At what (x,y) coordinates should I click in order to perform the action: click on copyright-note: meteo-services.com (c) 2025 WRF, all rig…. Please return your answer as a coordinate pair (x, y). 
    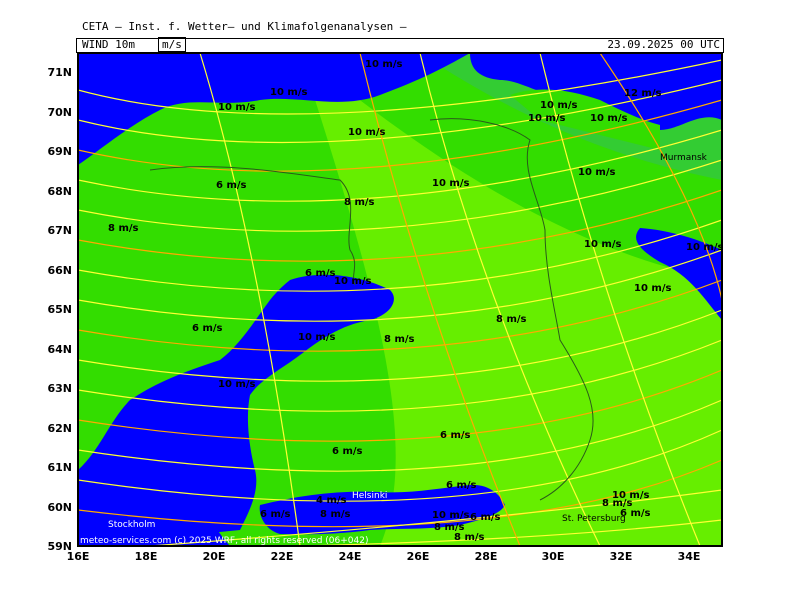
    Looking at the image, I should click on (224, 541).